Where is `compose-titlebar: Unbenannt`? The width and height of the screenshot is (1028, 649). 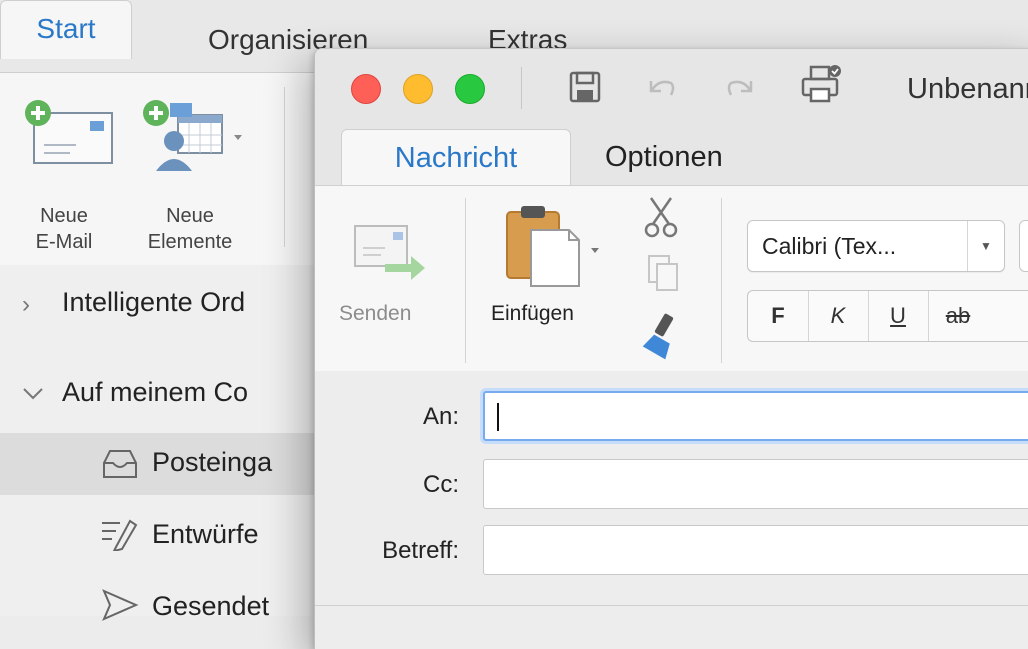
compose-titlebar: Unbenannt is located at coordinates (671, 89).